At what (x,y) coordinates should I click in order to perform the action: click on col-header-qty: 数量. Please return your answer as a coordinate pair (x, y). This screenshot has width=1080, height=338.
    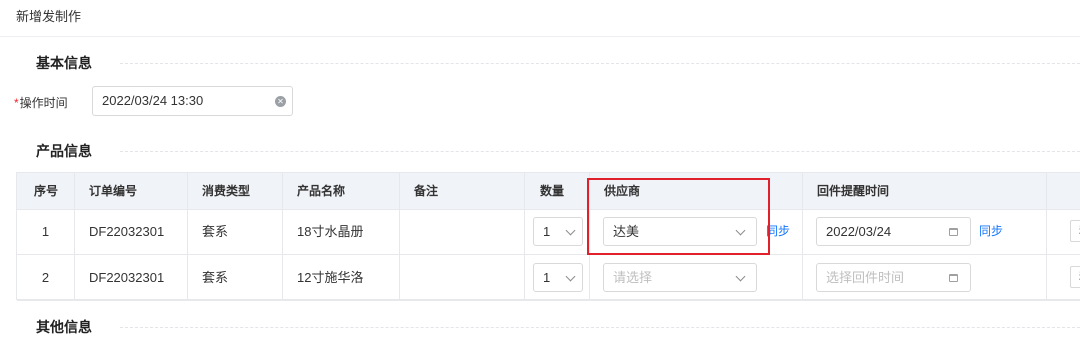
    Looking at the image, I should click on (557, 191).